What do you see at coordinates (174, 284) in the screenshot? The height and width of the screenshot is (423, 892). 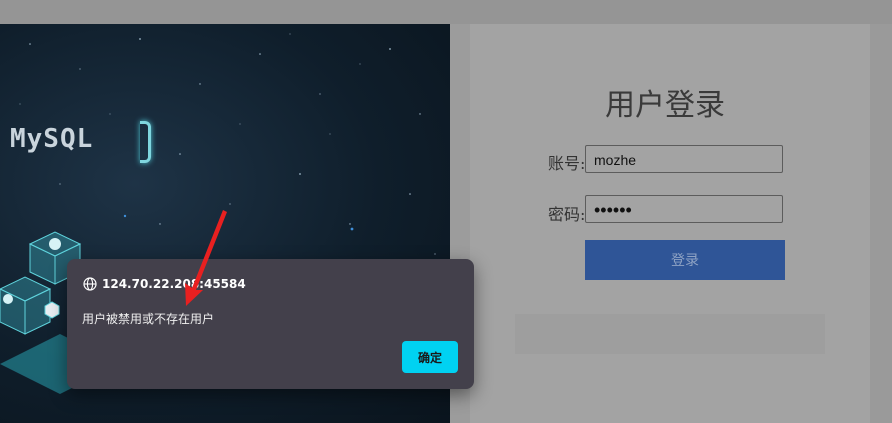 I see `alert-origin-text: 124.70.22.208:45584` at bounding box center [174, 284].